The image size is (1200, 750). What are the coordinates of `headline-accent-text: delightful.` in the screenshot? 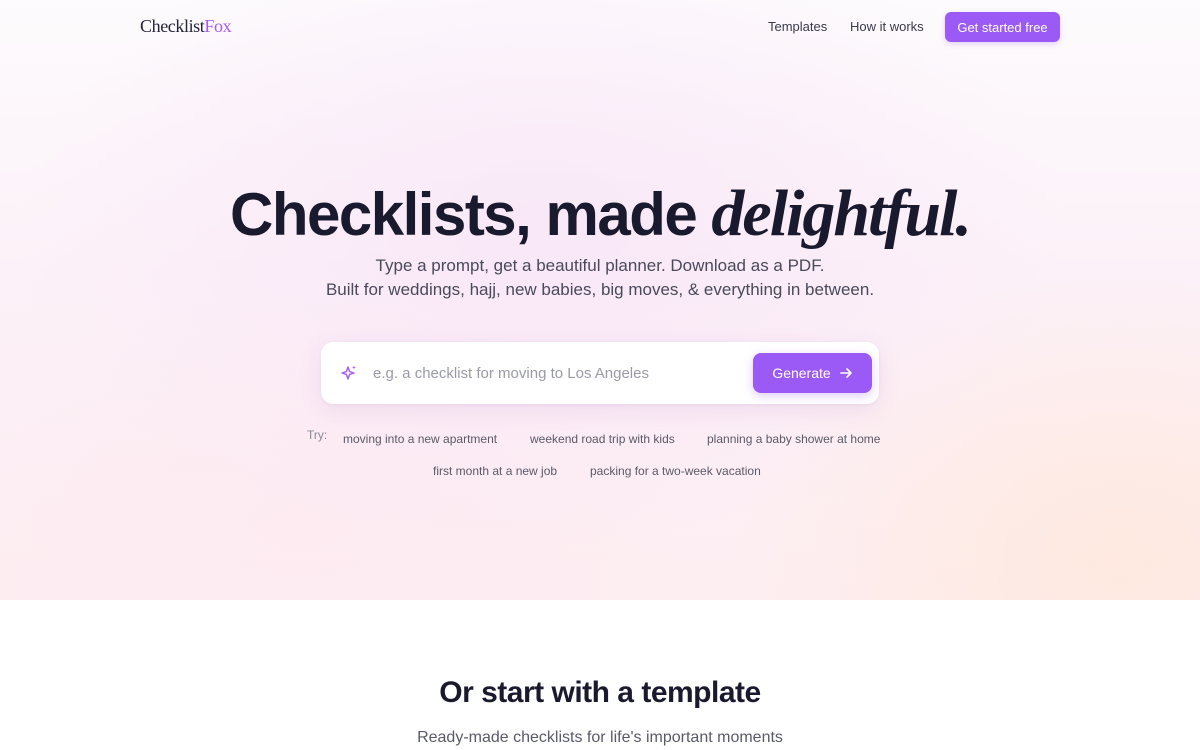 It's located at (841, 213).